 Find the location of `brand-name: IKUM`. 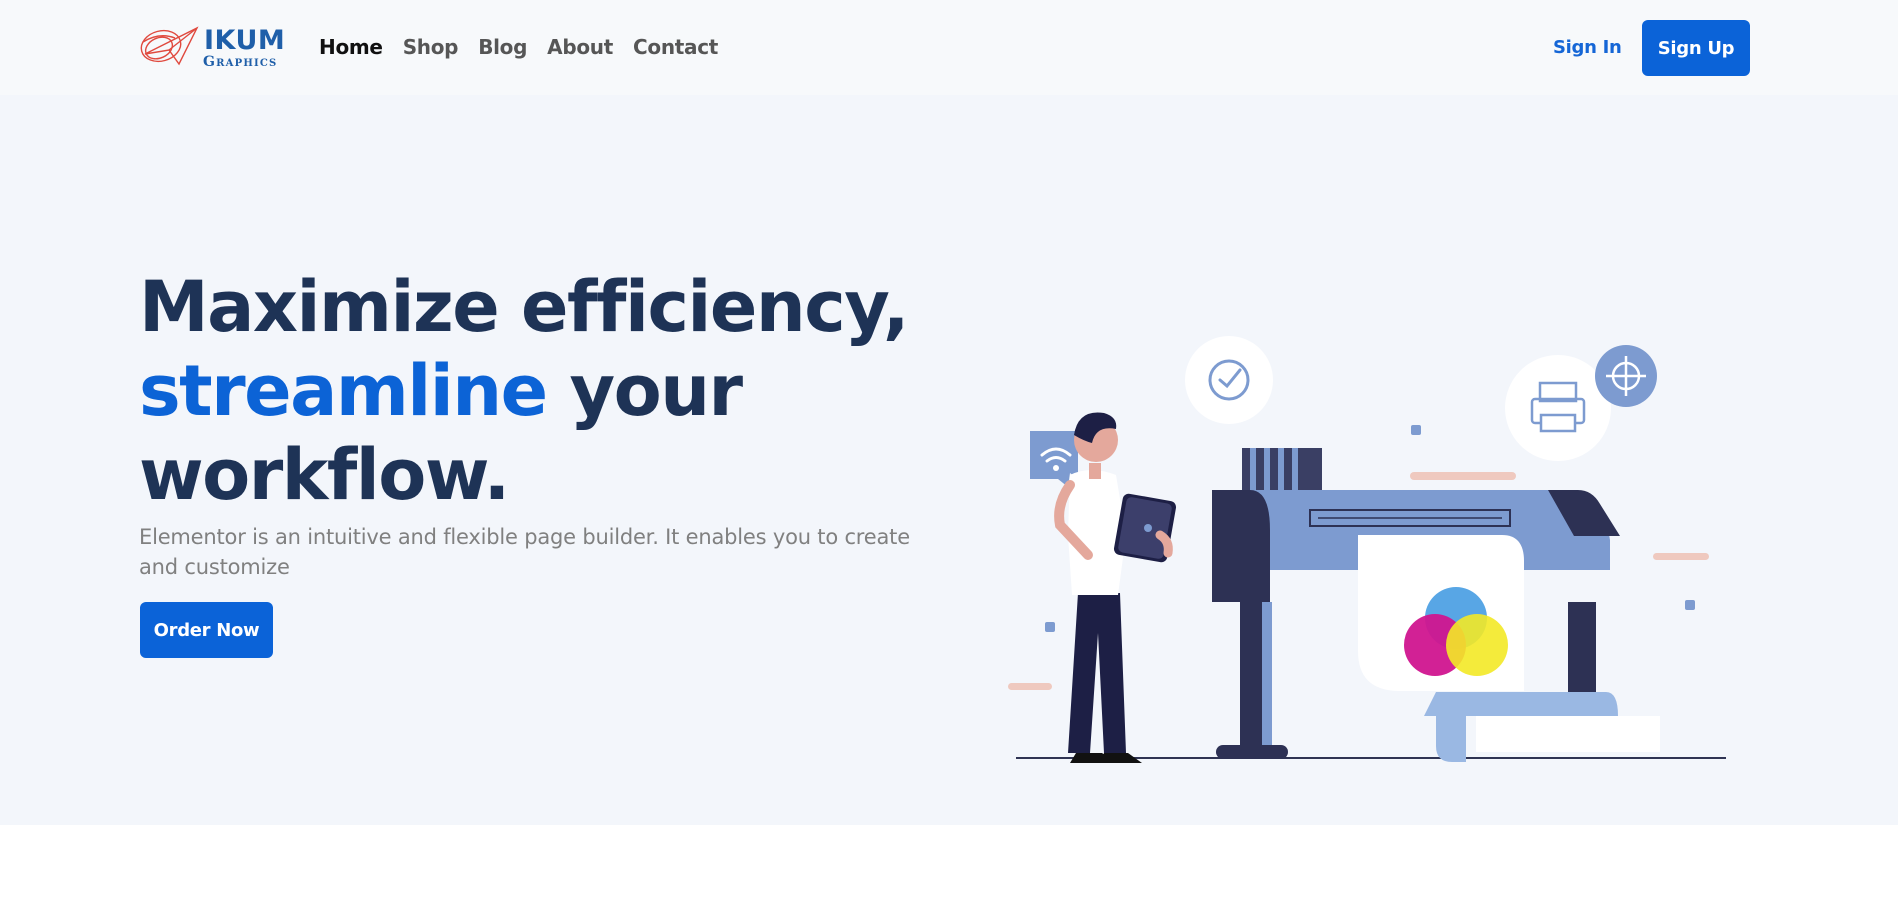

brand-name: IKUM is located at coordinates (245, 40).